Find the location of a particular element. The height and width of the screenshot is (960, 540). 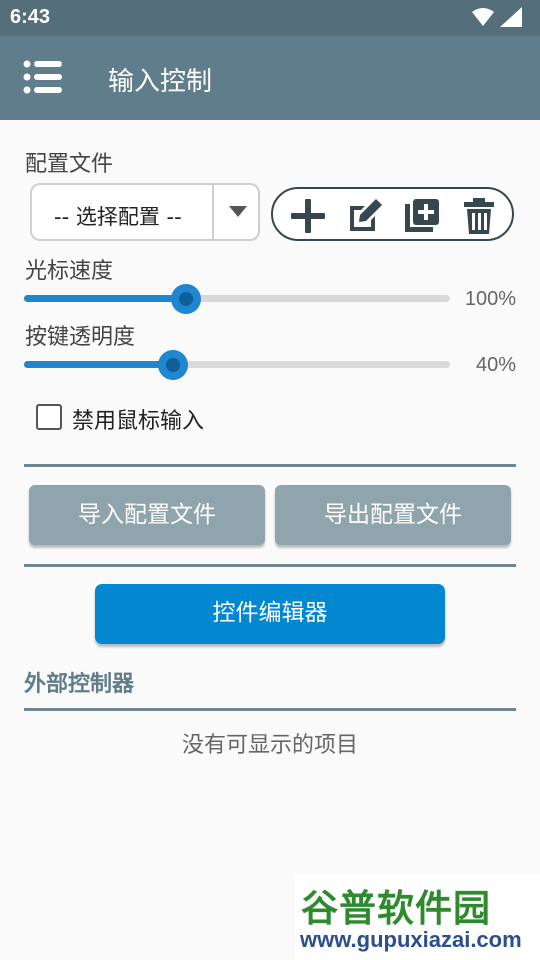

add-icon is located at coordinates (308, 216).